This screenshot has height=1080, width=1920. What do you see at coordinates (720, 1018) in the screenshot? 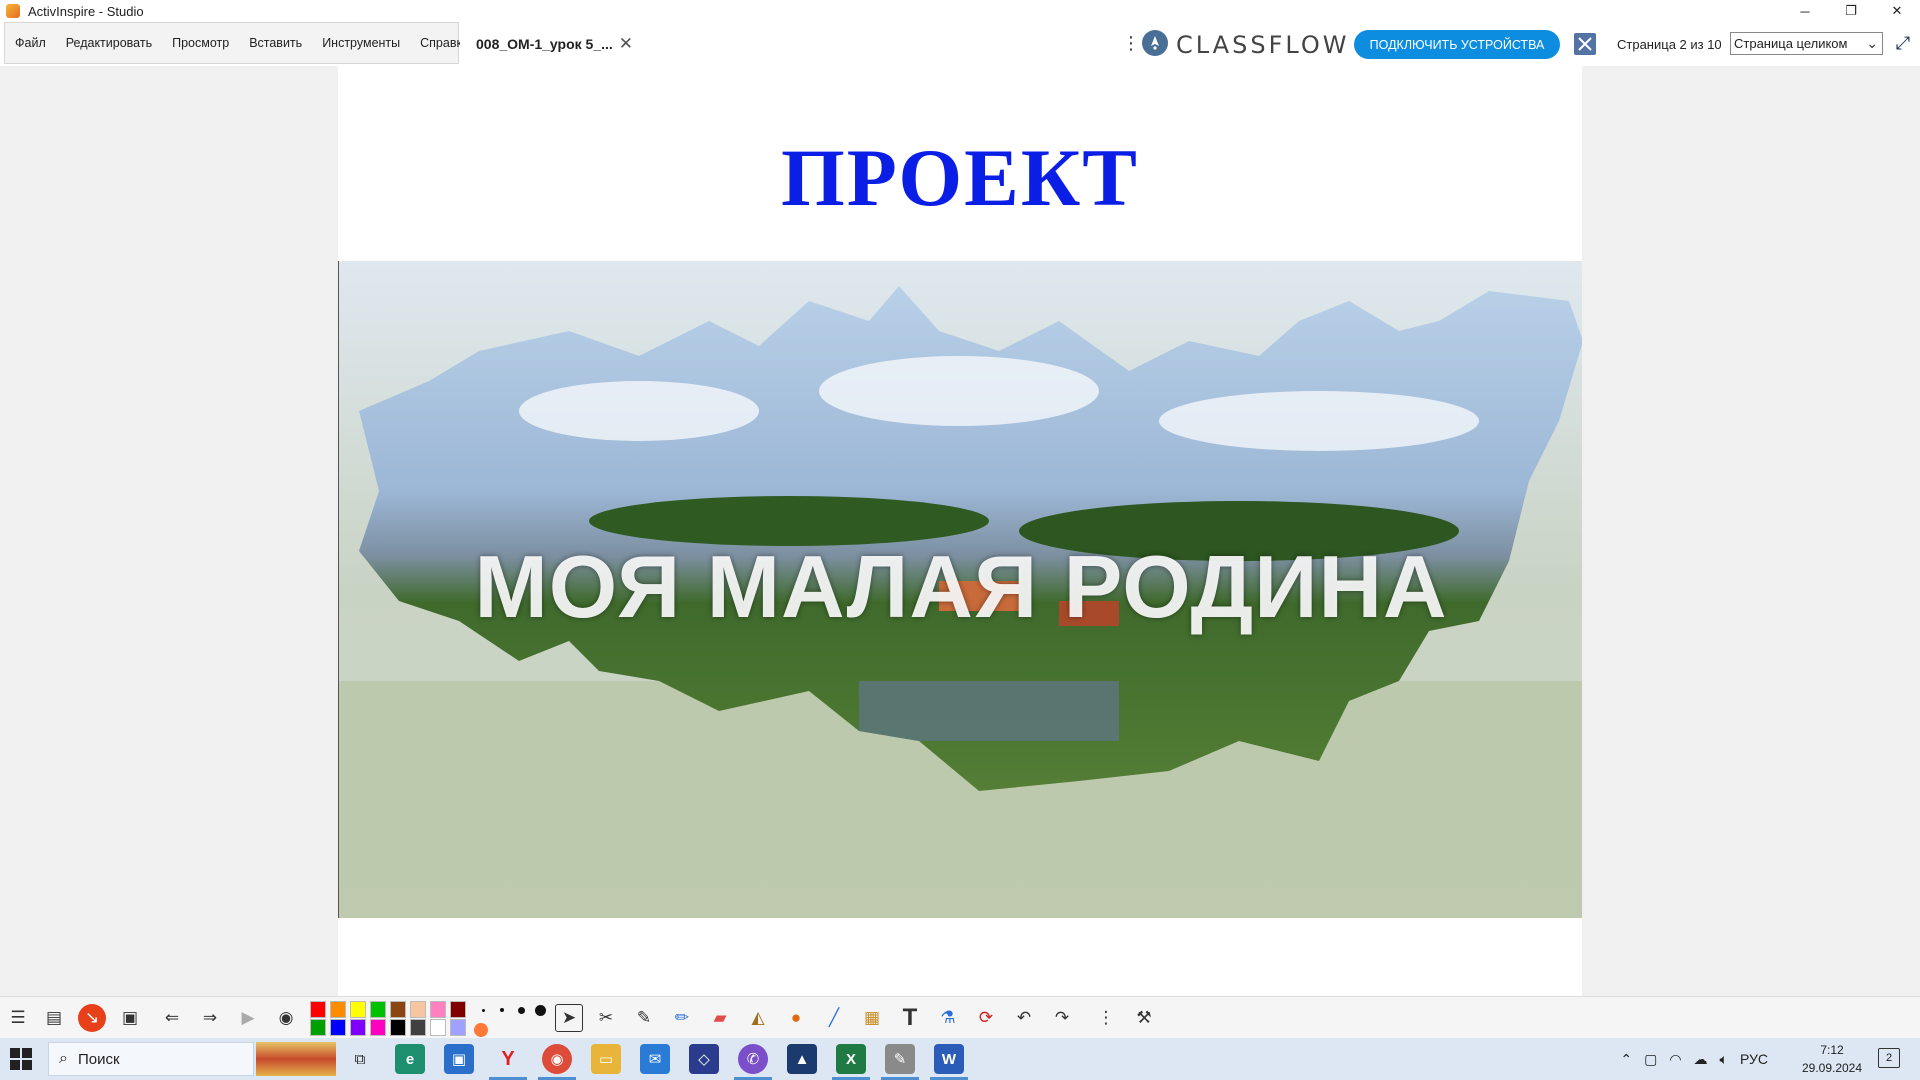
I see `eraser-icon: ▰` at bounding box center [720, 1018].